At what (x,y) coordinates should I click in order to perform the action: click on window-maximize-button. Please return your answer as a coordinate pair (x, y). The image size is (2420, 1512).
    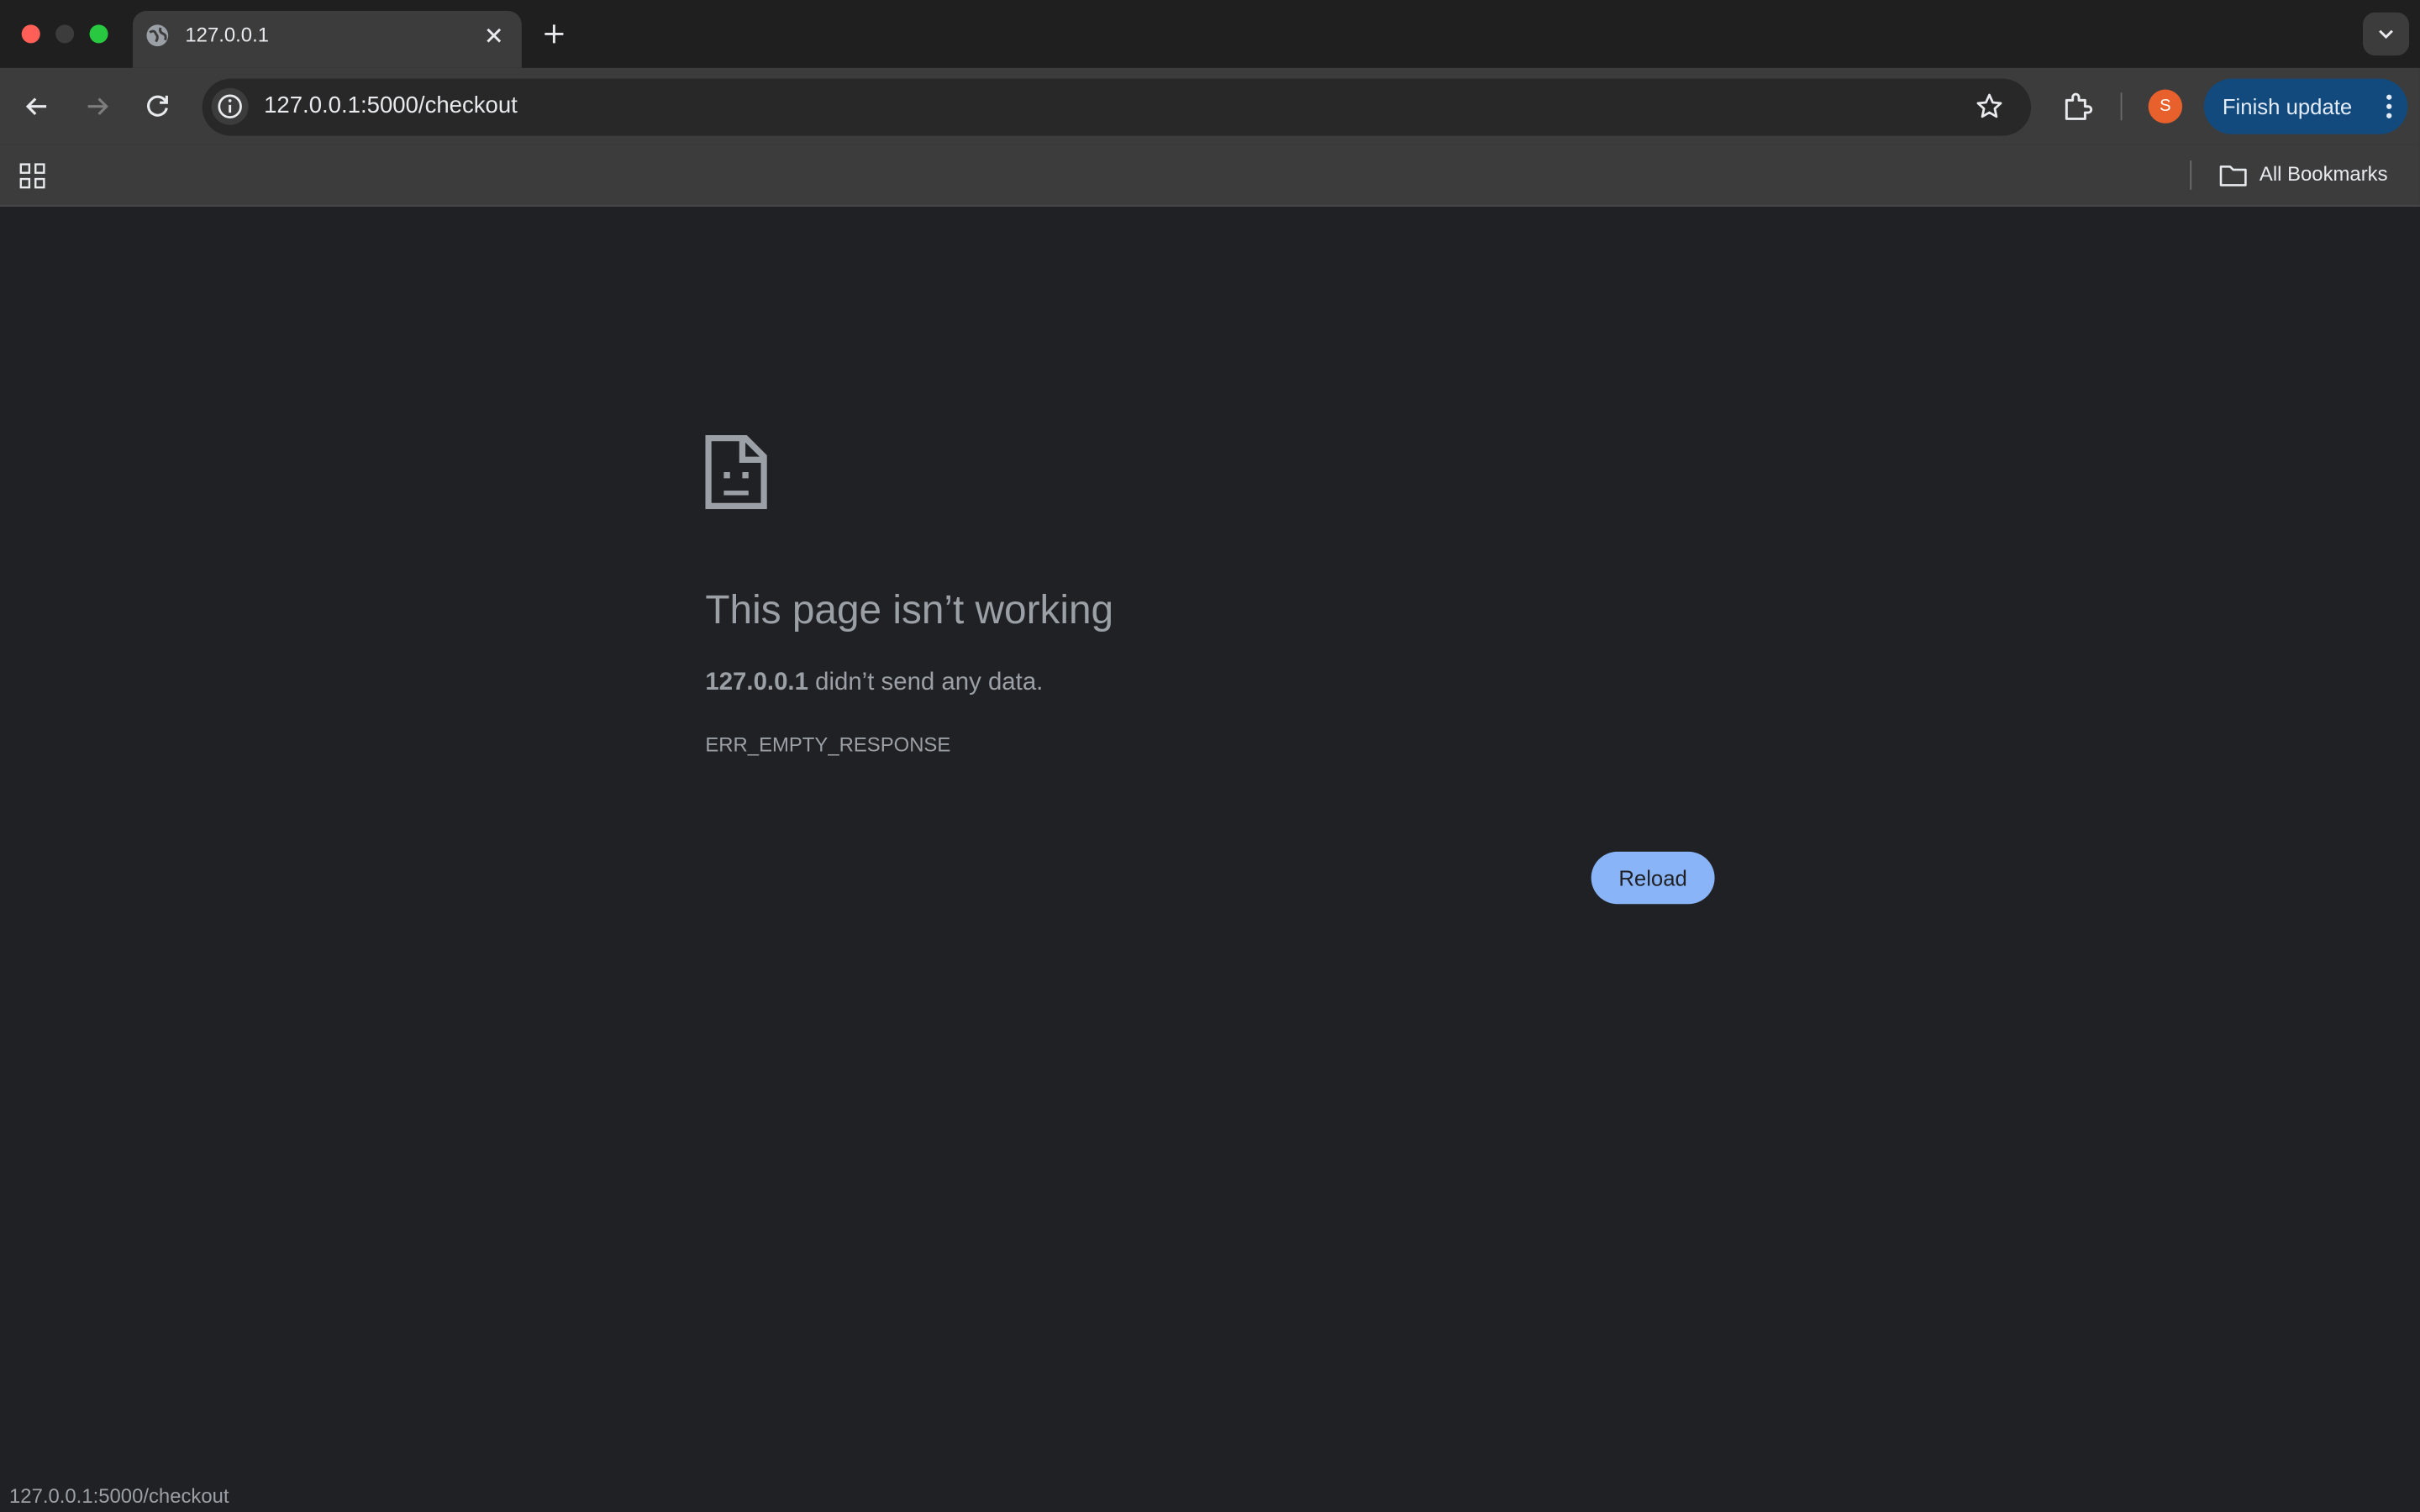
    Looking at the image, I should click on (98, 34).